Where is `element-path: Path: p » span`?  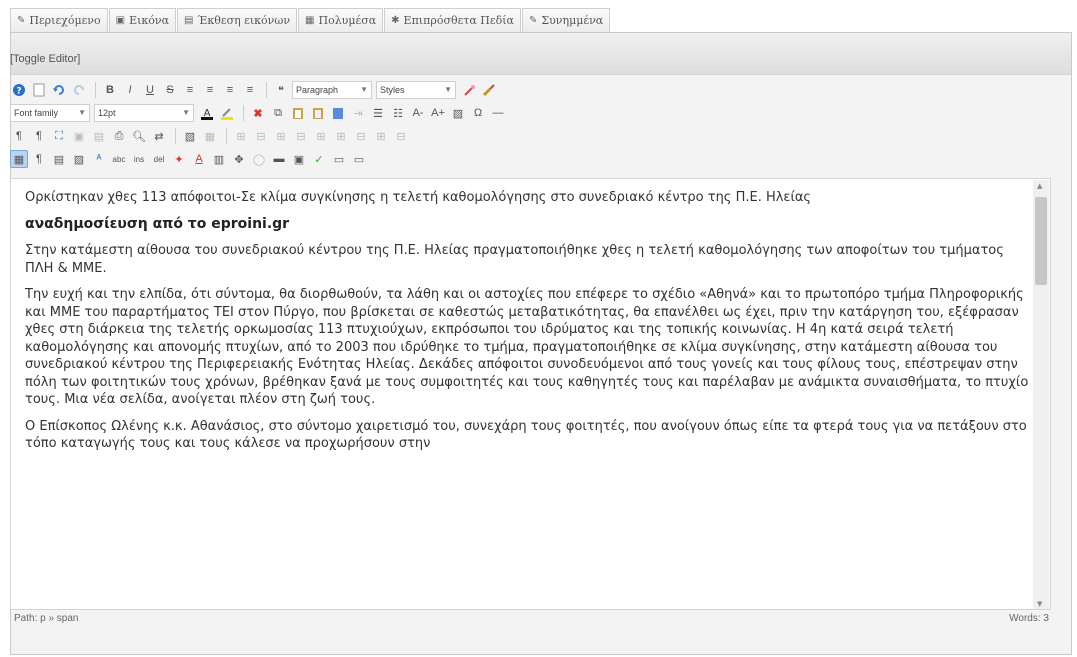
element-path: Path: p » span is located at coordinates (46, 618).